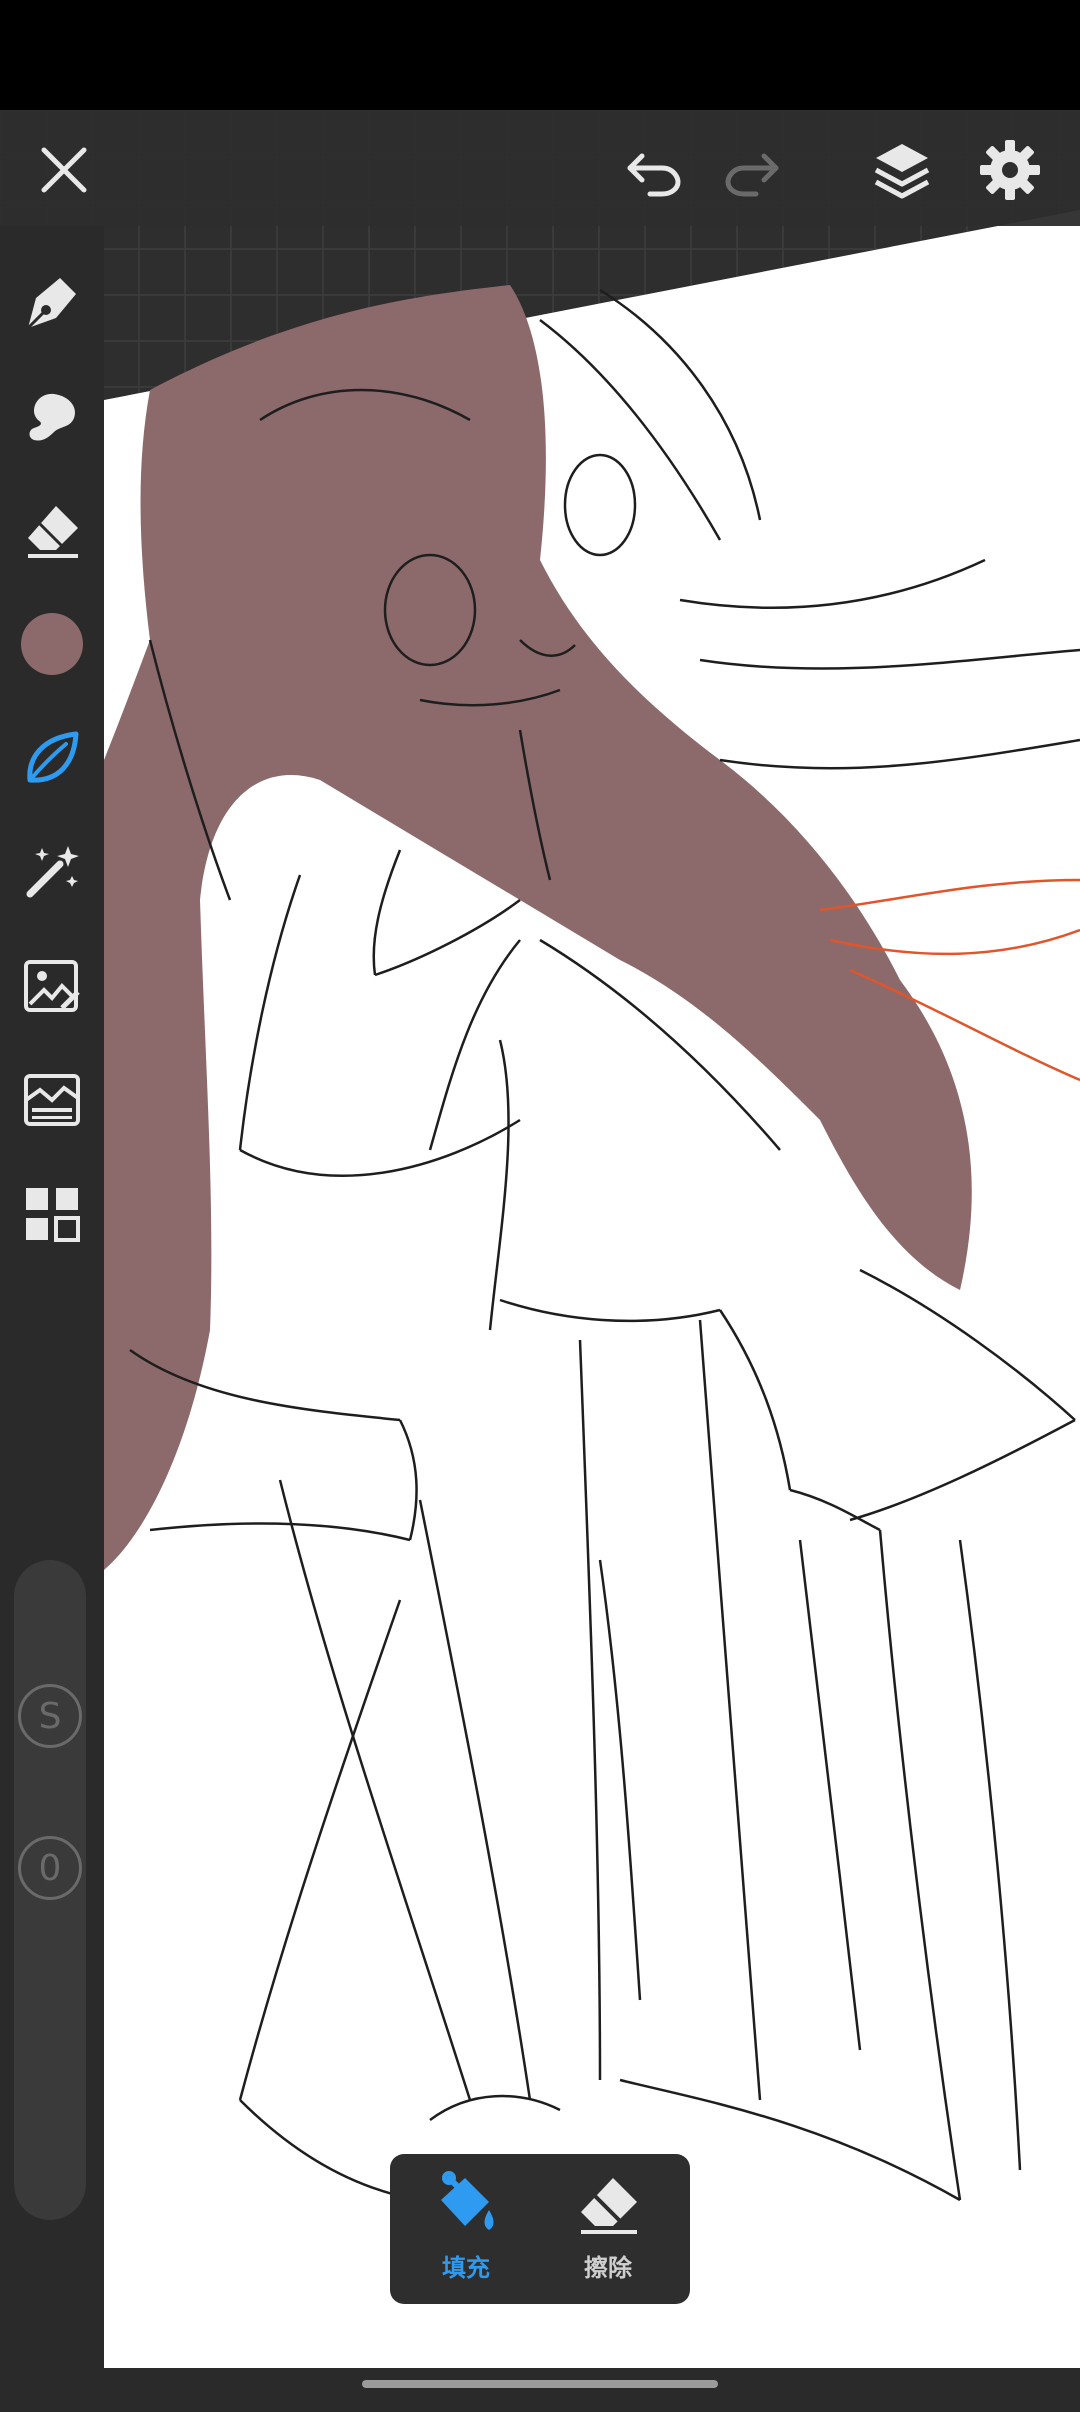  I want to click on current-color-swatch, so click(52, 644).